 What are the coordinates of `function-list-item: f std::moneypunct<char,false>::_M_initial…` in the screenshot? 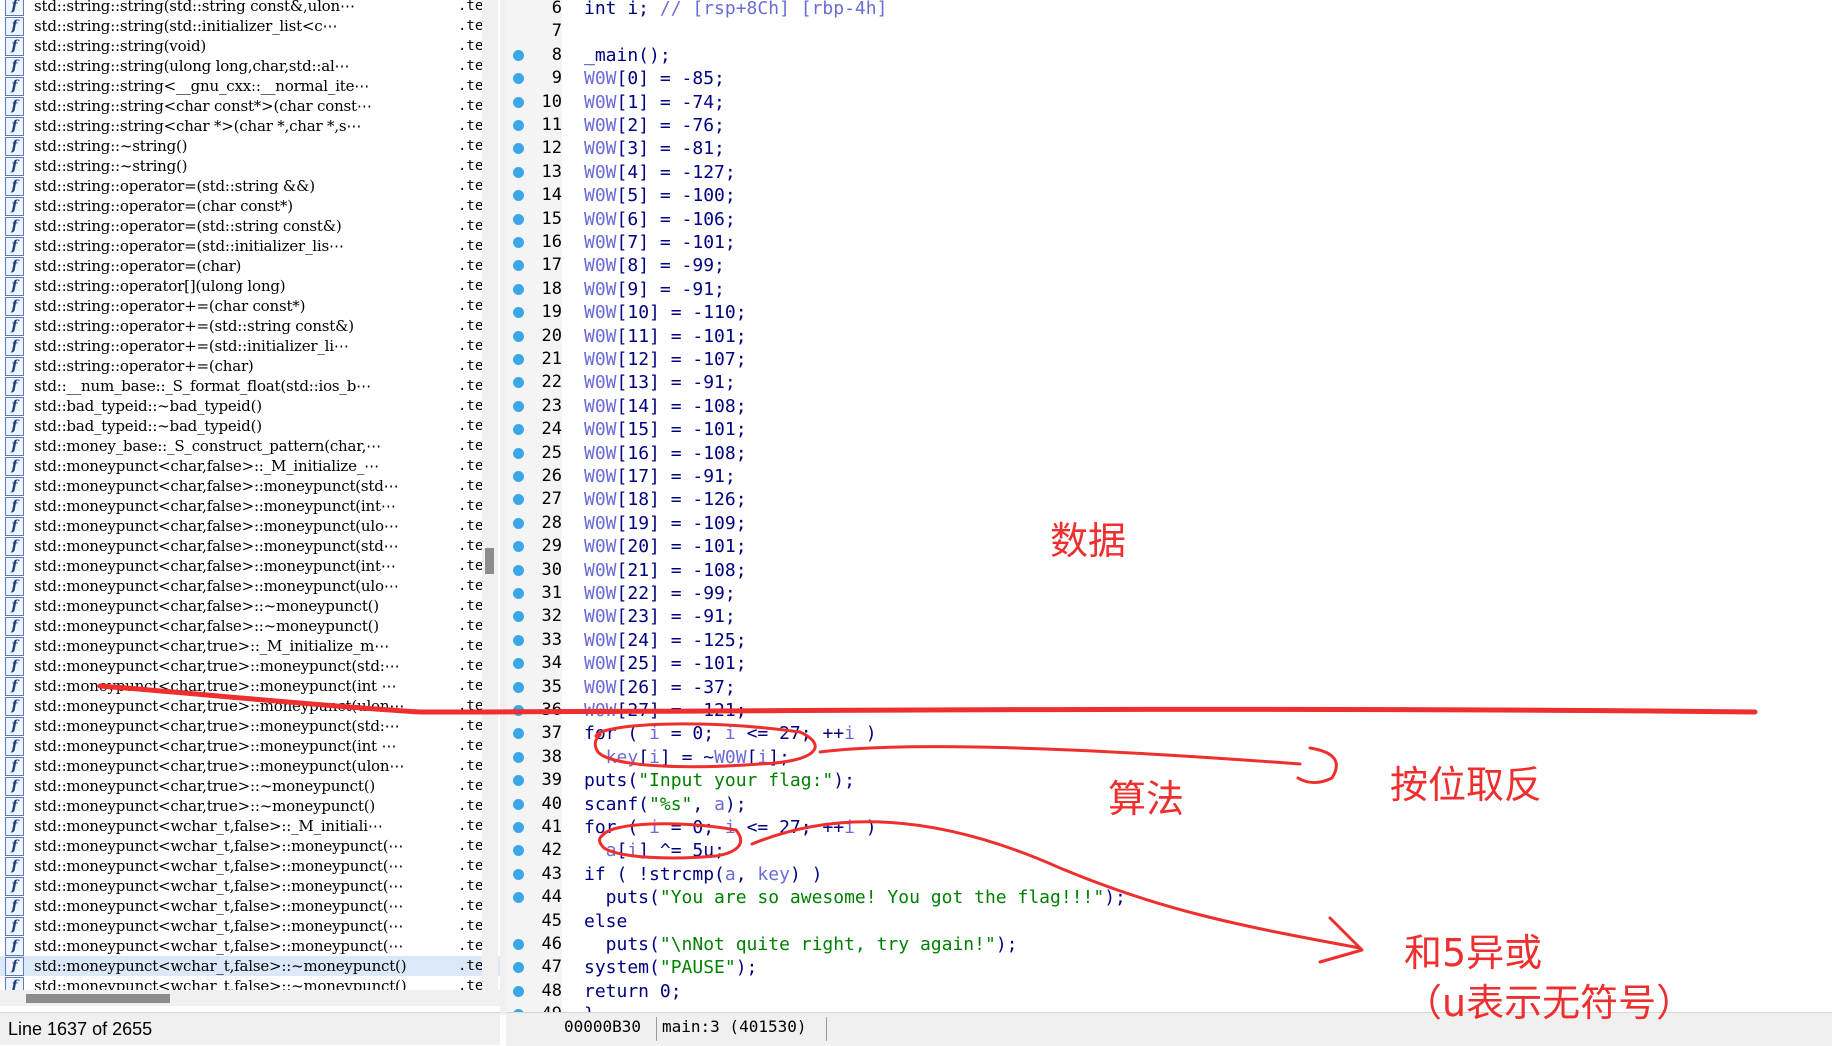 It's located at (250, 466).